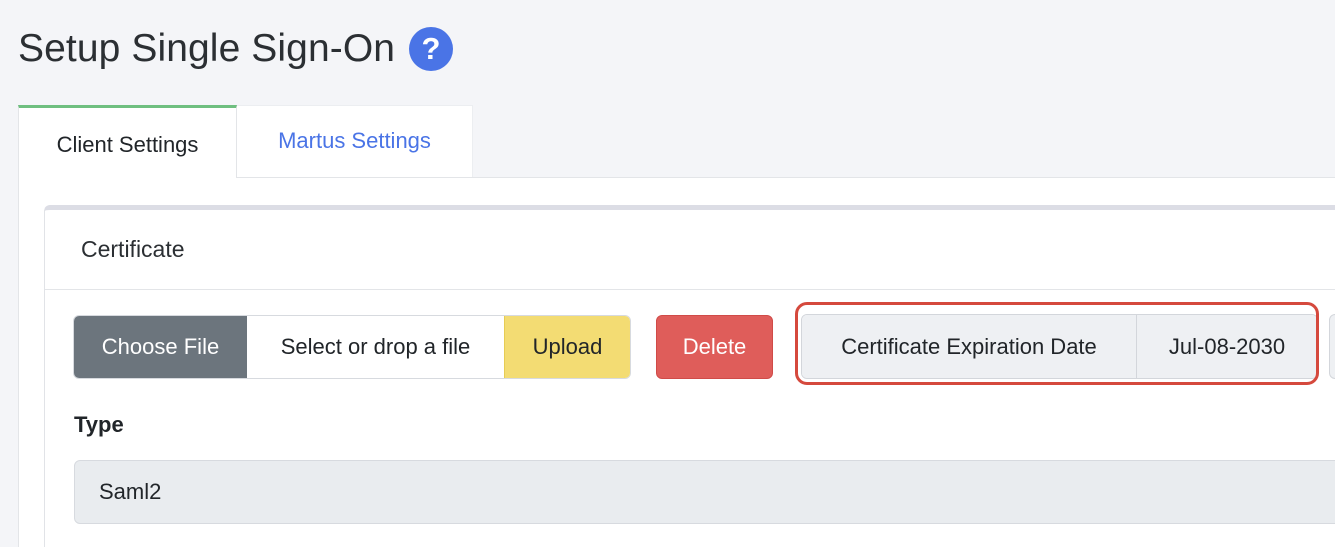 This screenshot has width=1335, height=547. What do you see at coordinates (567, 347) in the screenshot?
I see `upload-button: Upload` at bounding box center [567, 347].